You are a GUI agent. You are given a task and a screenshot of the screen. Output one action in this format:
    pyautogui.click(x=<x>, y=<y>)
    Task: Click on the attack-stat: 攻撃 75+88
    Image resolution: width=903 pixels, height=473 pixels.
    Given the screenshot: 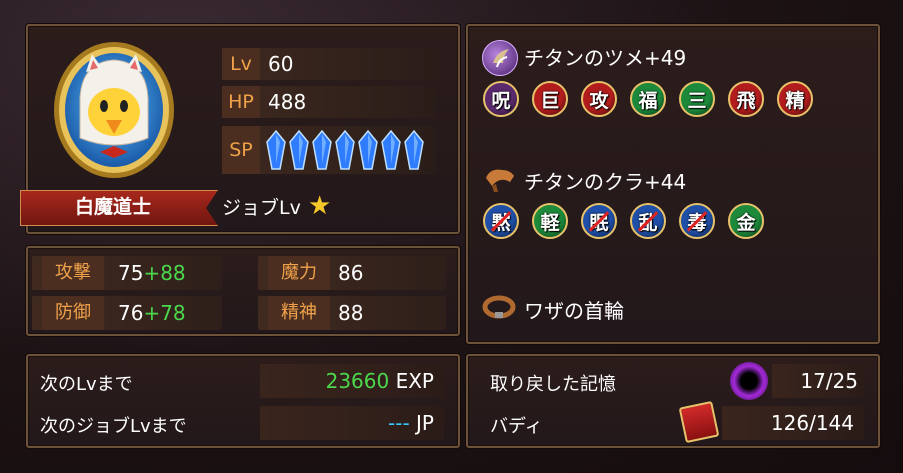 What is the action you would take?
    pyautogui.click(x=127, y=273)
    